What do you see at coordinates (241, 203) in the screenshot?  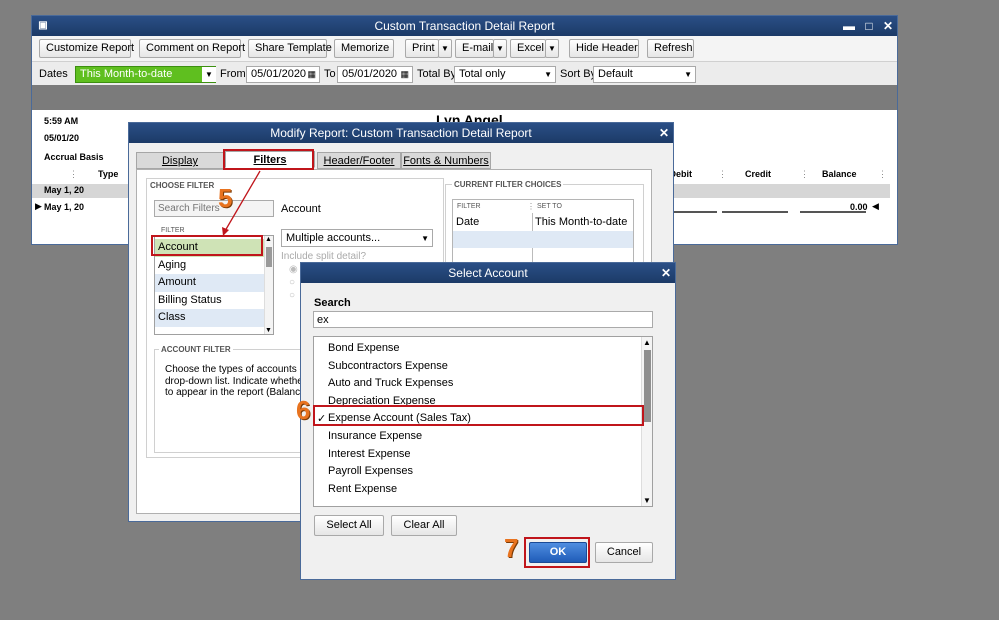 I see `annotation-arrow` at bounding box center [241, 203].